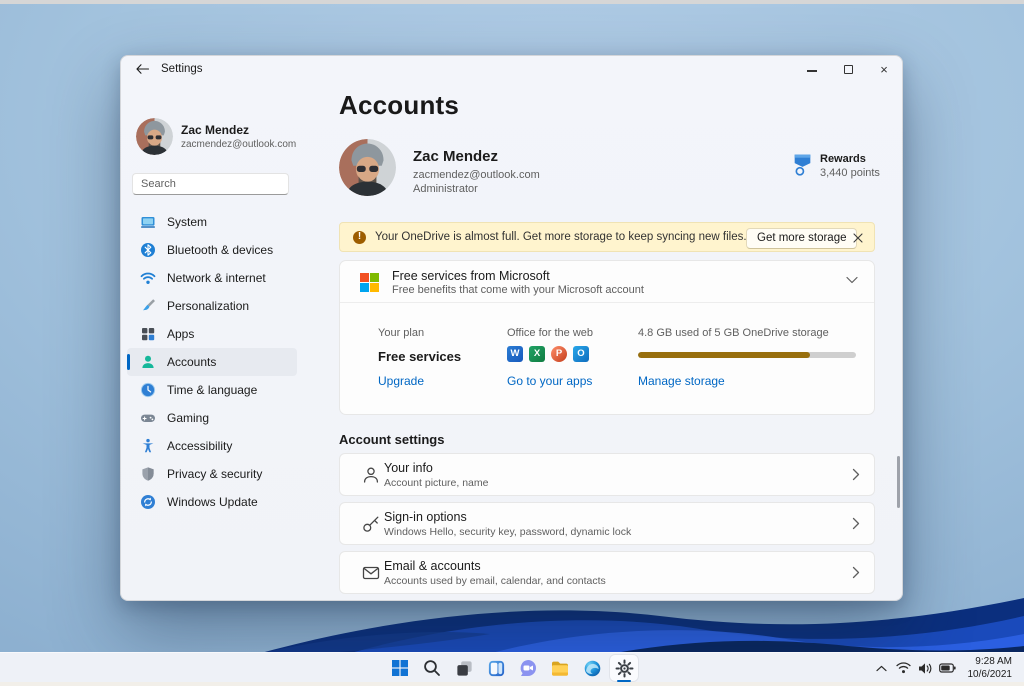 This screenshot has width=1024, height=686. What do you see at coordinates (212, 334) in the screenshot?
I see `sidebar-item-apps: Apps` at bounding box center [212, 334].